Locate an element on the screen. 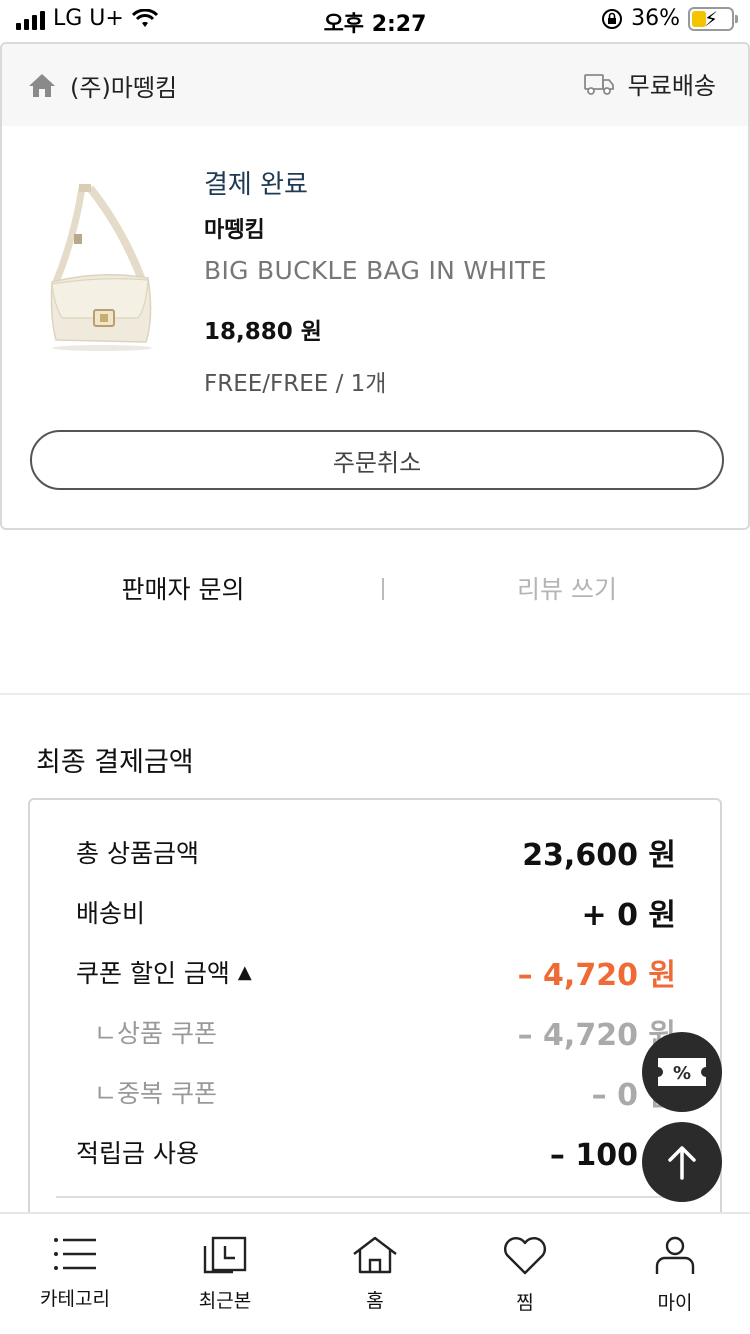 Image resolution: width=750 pixels, height=1334 pixels. recent-icon is located at coordinates (225, 1255).